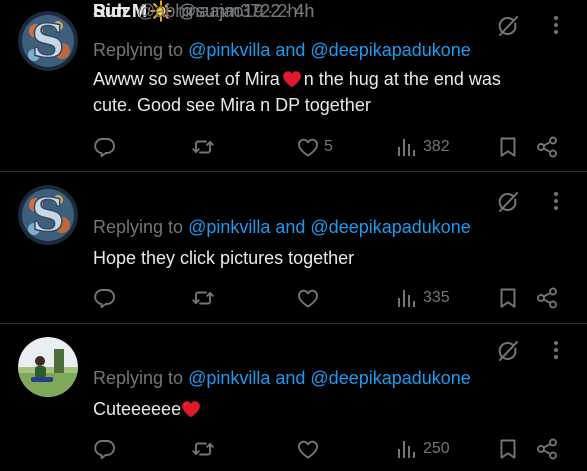 The image size is (587, 471). Describe the element at coordinates (224, 258) in the screenshot. I see `tweet-text: Hope they click pictures together` at that location.